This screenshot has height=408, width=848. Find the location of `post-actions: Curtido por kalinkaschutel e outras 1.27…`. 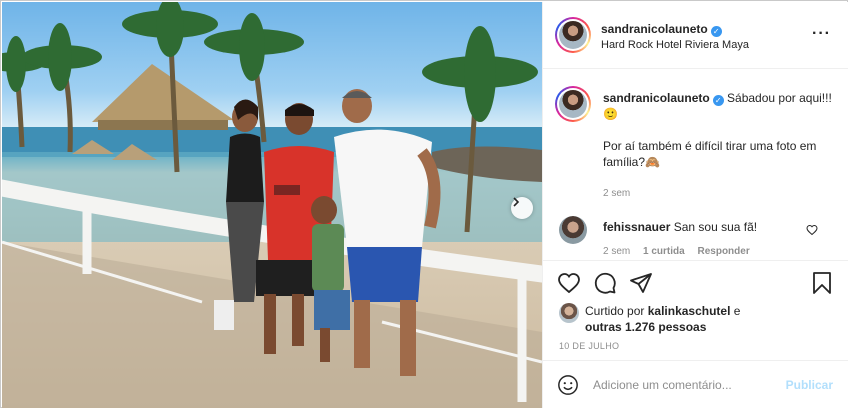

post-actions: Curtido por kalinkaschutel e outras 1.27… is located at coordinates (695, 310).